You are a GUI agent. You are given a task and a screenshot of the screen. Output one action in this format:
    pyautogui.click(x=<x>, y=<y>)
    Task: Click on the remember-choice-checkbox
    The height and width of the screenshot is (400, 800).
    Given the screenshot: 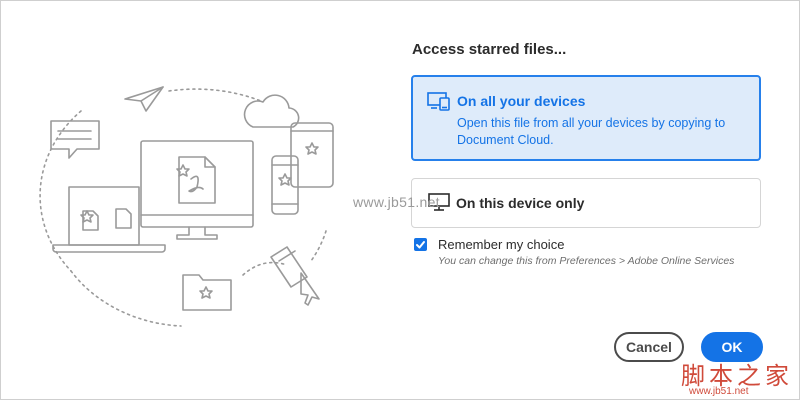 What is the action you would take?
    pyautogui.click(x=420, y=244)
    